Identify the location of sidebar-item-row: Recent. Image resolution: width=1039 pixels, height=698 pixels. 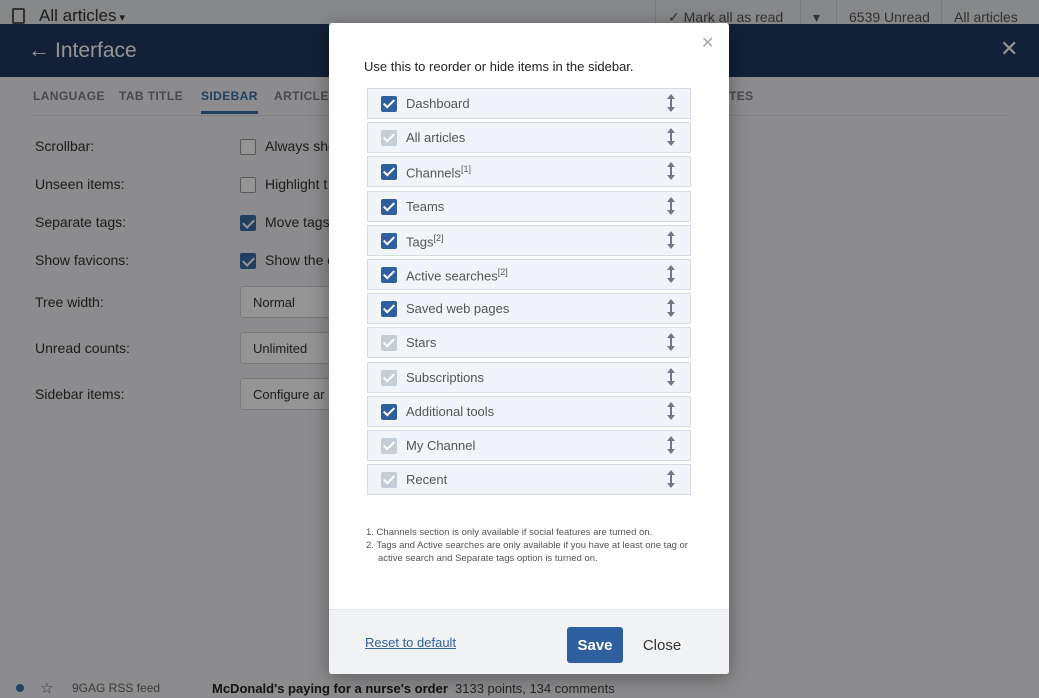
(529, 480).